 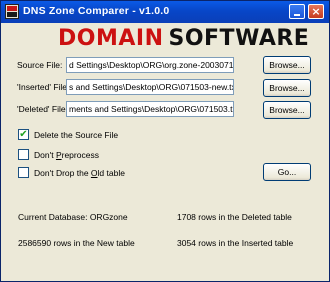 I want to click on deleted-file-label: 'Deleted' File:, so click(x=42, y=109).